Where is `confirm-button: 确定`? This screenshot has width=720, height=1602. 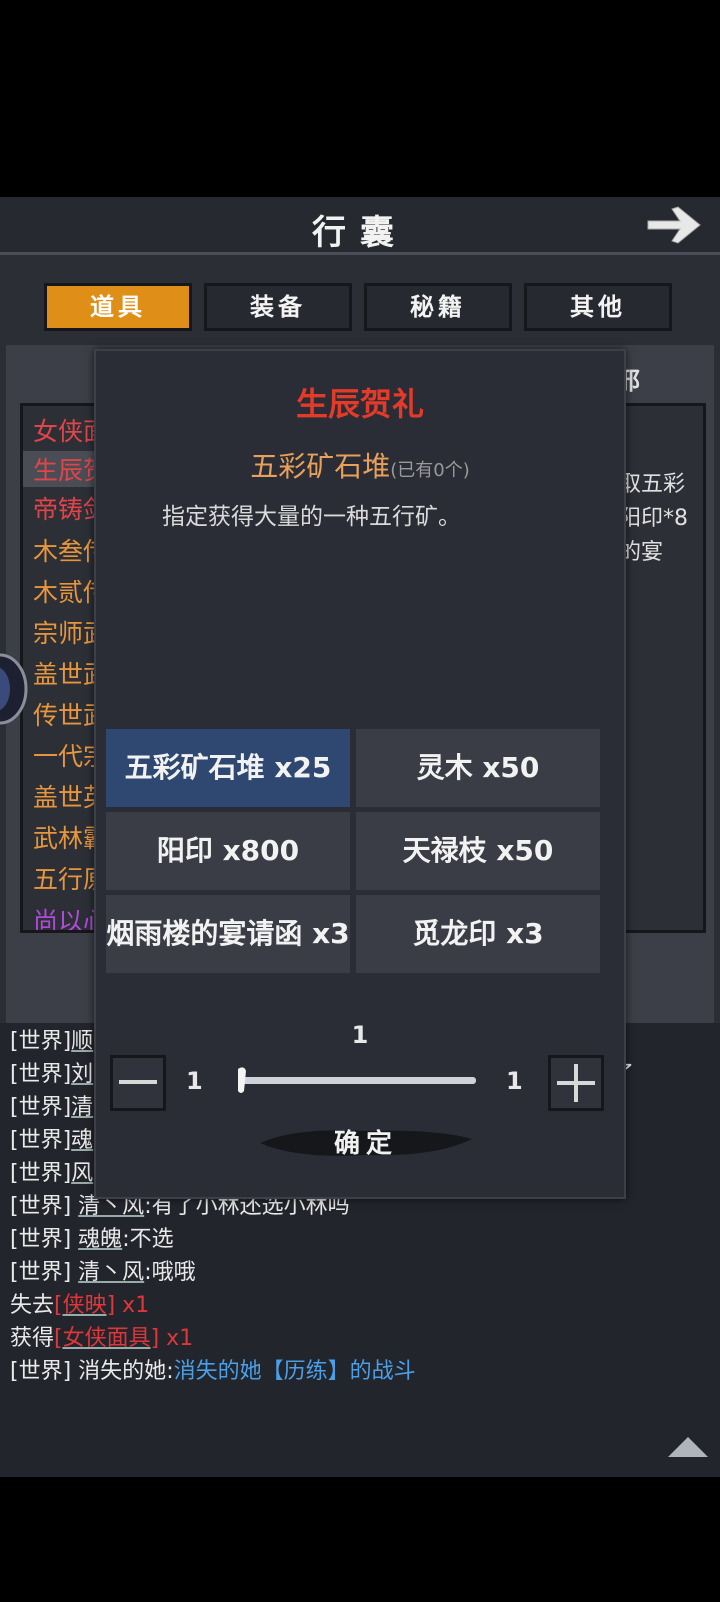
confirm-button: 确定 is located at coordinates (366, 1143).